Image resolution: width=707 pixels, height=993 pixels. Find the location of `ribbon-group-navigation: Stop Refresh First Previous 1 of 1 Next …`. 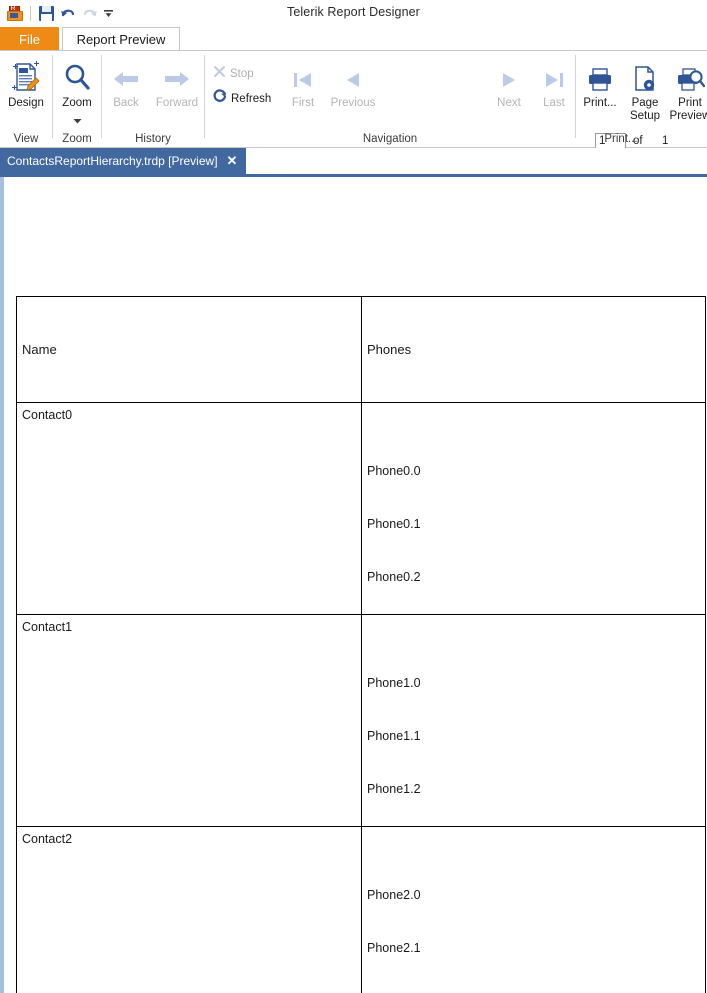

ribbon-group-navigation: Stop Refresh First Previous 1 of 1 Next … is located at coordinates (436, 101).